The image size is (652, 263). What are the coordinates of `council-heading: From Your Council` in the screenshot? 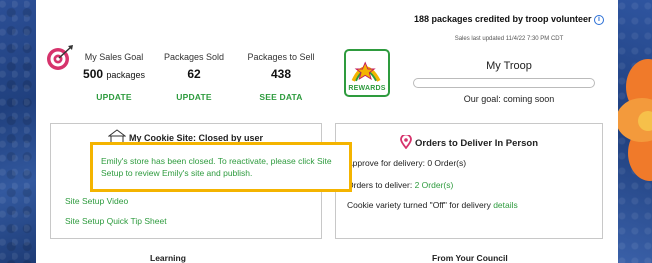 It's located at (470, 258).